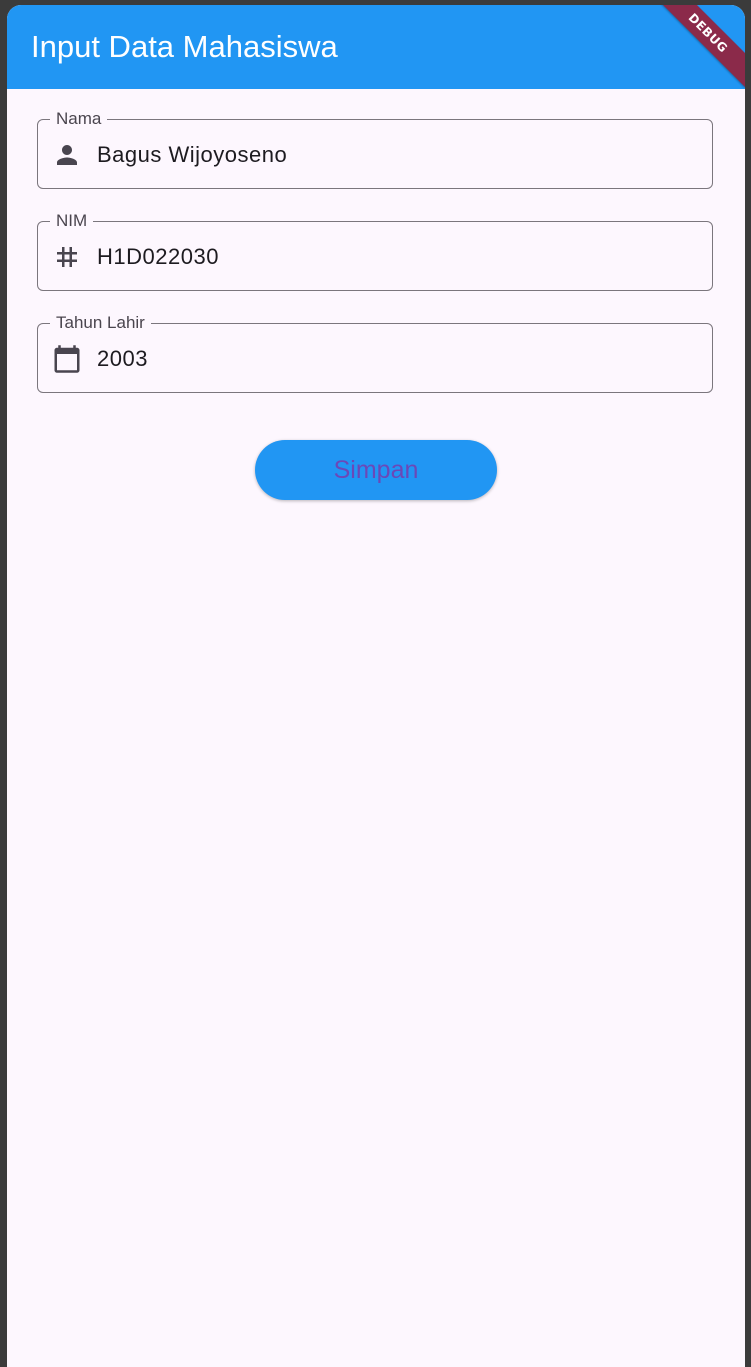 Image resolution: width=751 pixels, height=1367 pixels. Describe the element at coordinates (375, 352) in the screenshot. I see `birth-year-field: Tahun Lahir 2003` at that location.